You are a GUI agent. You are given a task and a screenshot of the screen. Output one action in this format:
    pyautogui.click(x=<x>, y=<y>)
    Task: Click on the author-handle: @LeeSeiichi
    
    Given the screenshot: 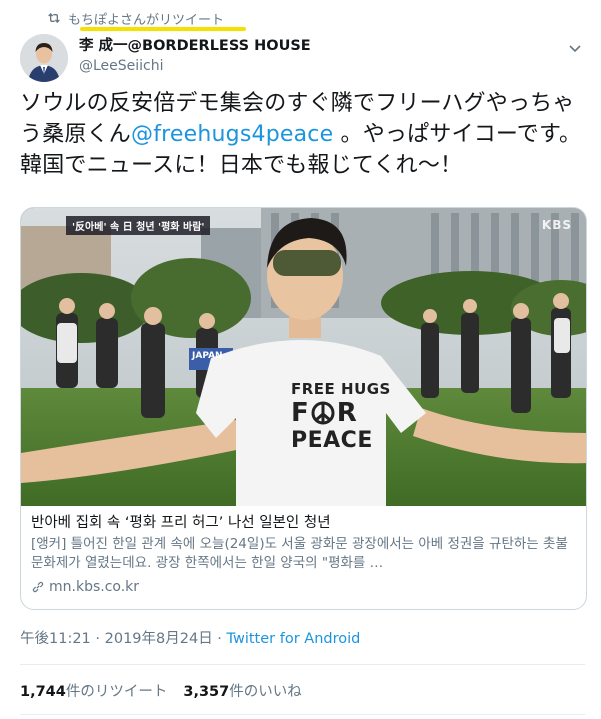 What is the action you would take?
    pyautogui.click(x=195, y=66)
    